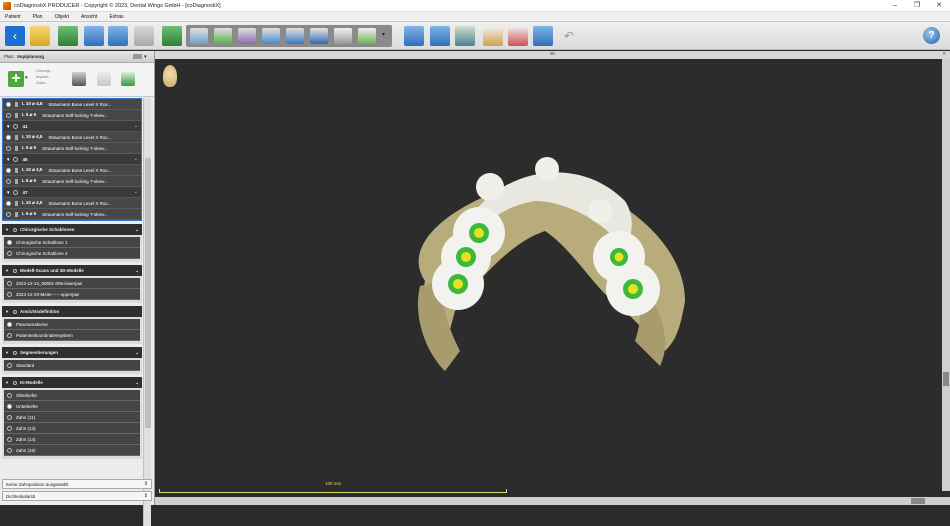 This screenshot has width=950, height=526. Describe the element at coordinates (94, 36) in the screenshot. I see `rotate-model-button` at that location.